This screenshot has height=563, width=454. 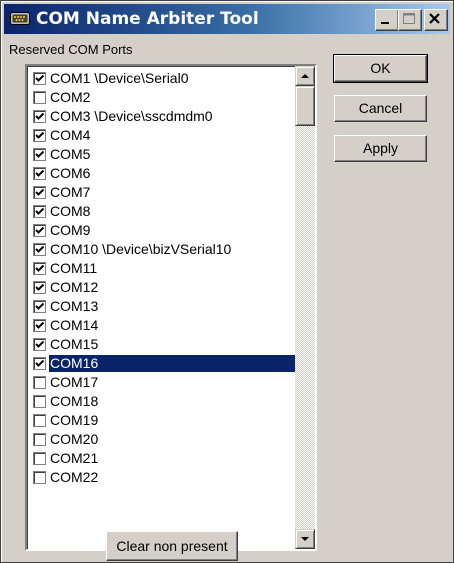 I want to click on port-label: COM9, so click(x=70, y=230).